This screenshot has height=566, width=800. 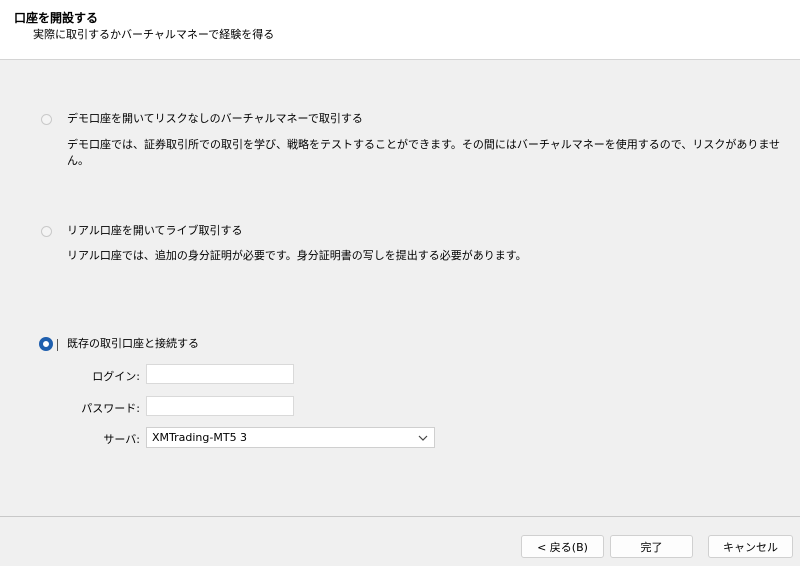 What do you see at coordinates (750, 546) in the screenshot?
I see `cancel-button: キャンセル` at bounding box center [750, 546].